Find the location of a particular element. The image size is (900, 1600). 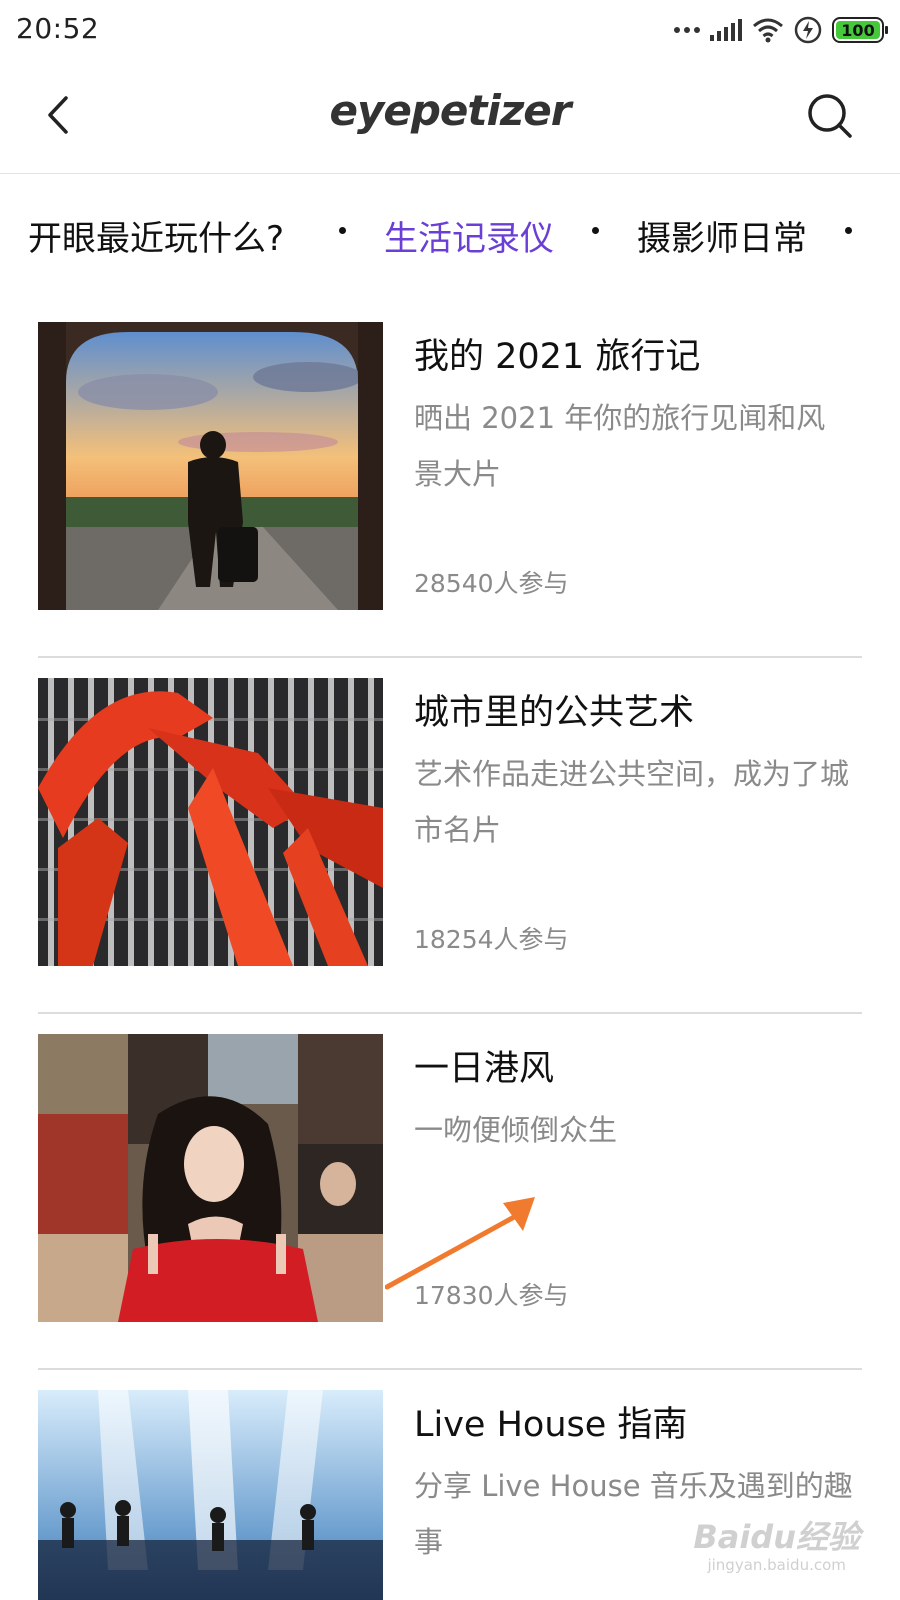

battery-level: 100 is located at coordinates (858, 30).